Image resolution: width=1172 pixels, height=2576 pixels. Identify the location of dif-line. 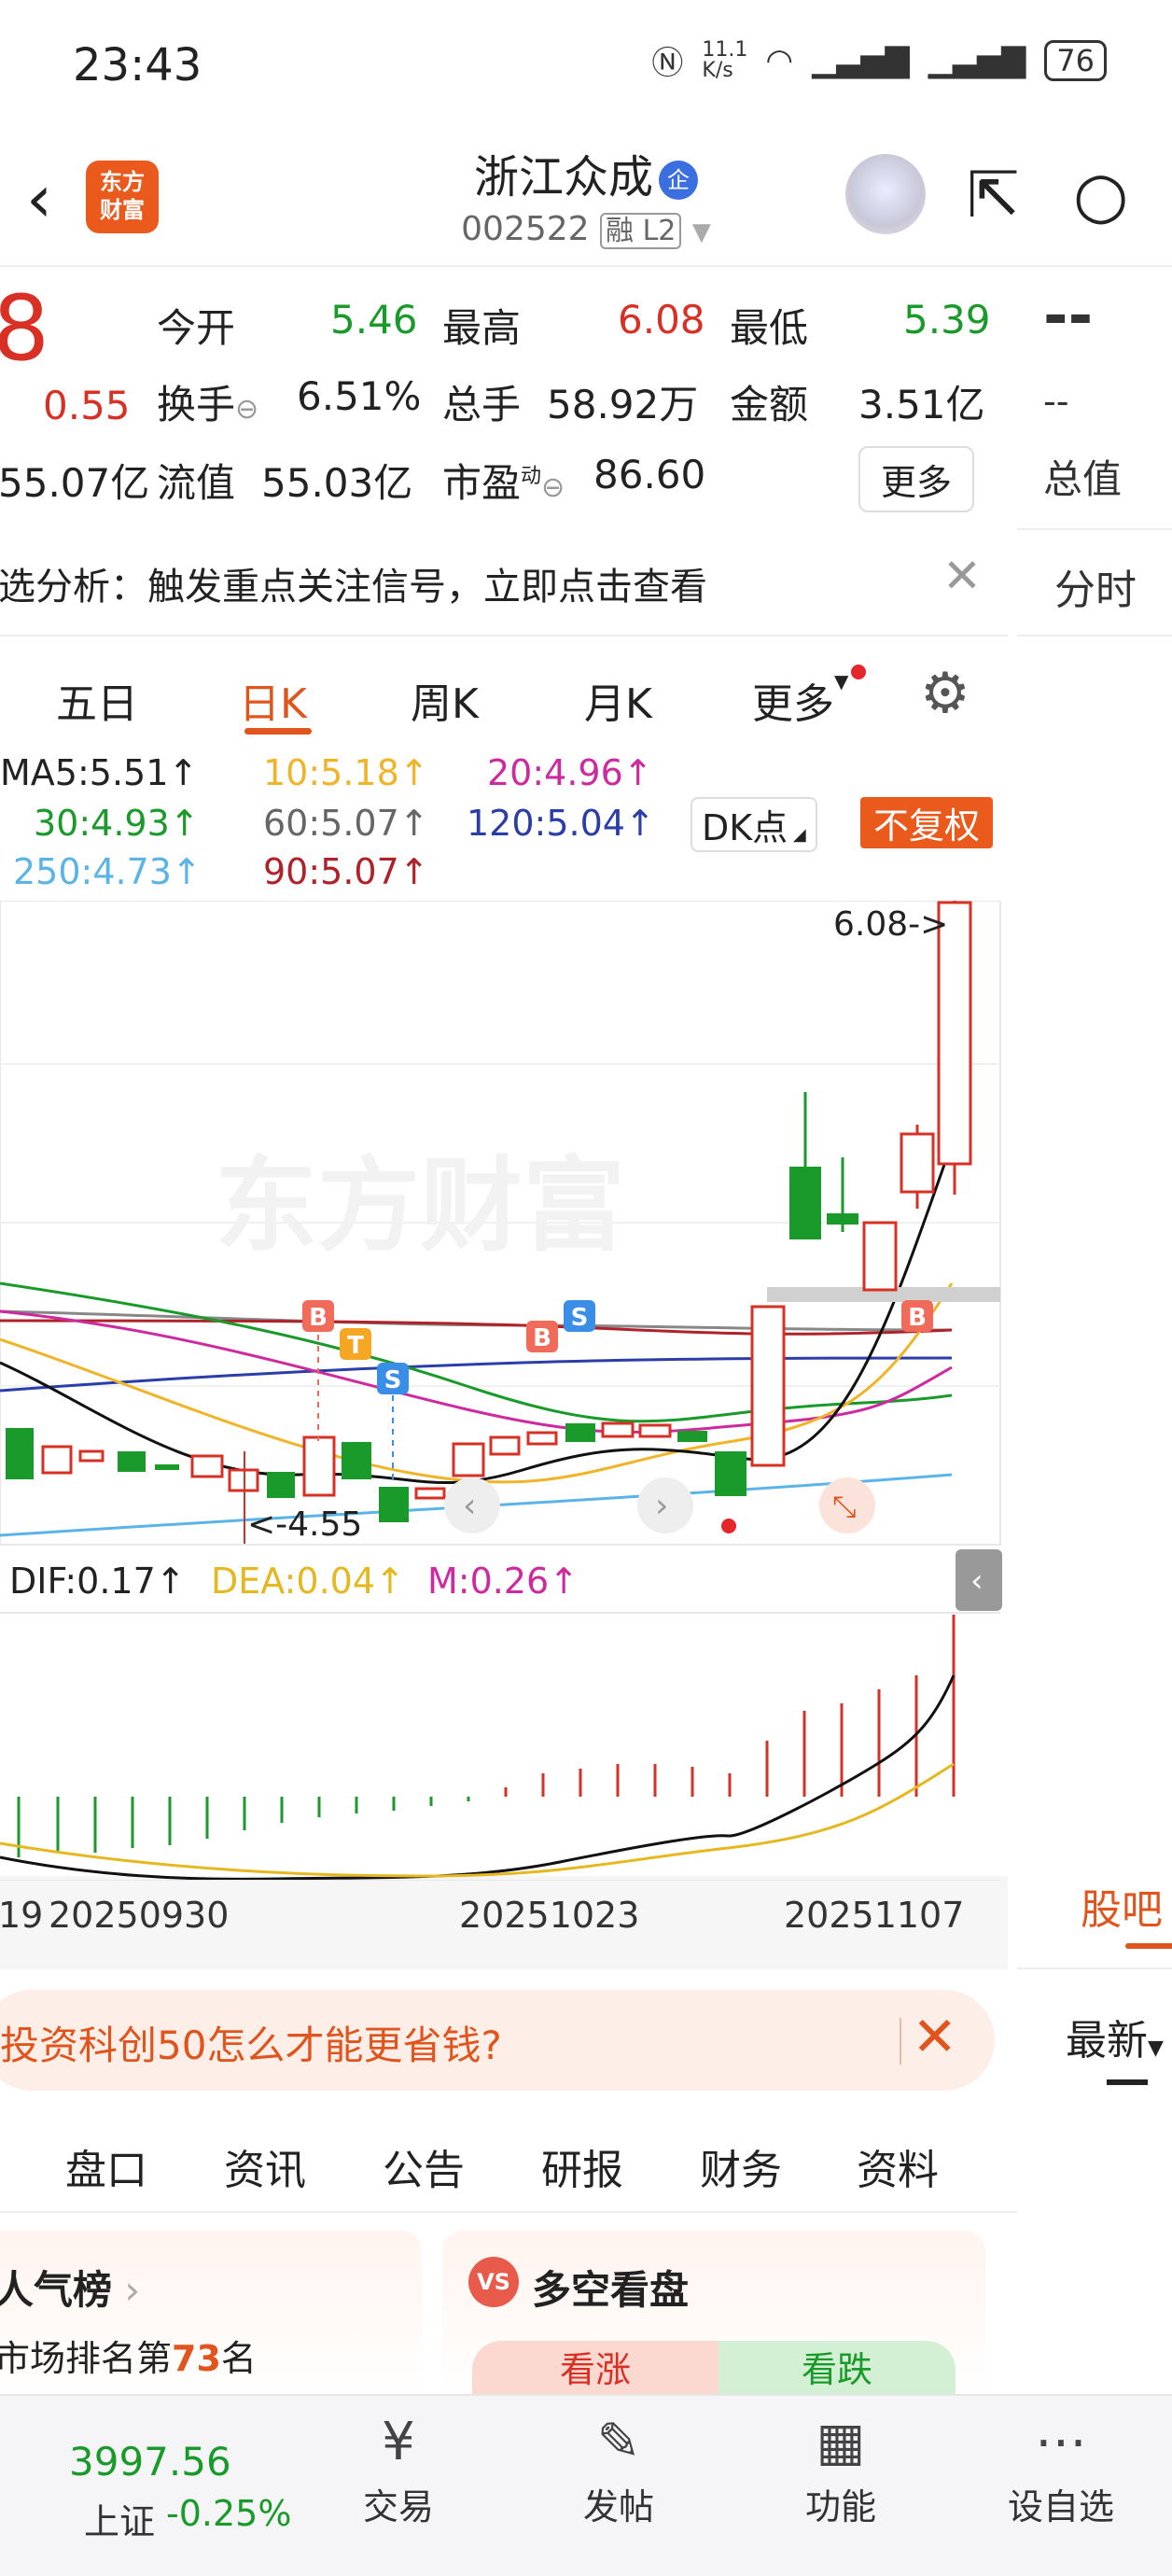
(478, 1777).